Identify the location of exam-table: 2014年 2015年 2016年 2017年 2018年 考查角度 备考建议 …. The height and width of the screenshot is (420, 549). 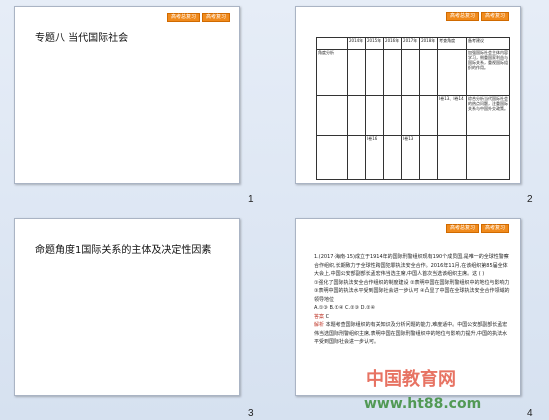
(413, 108).